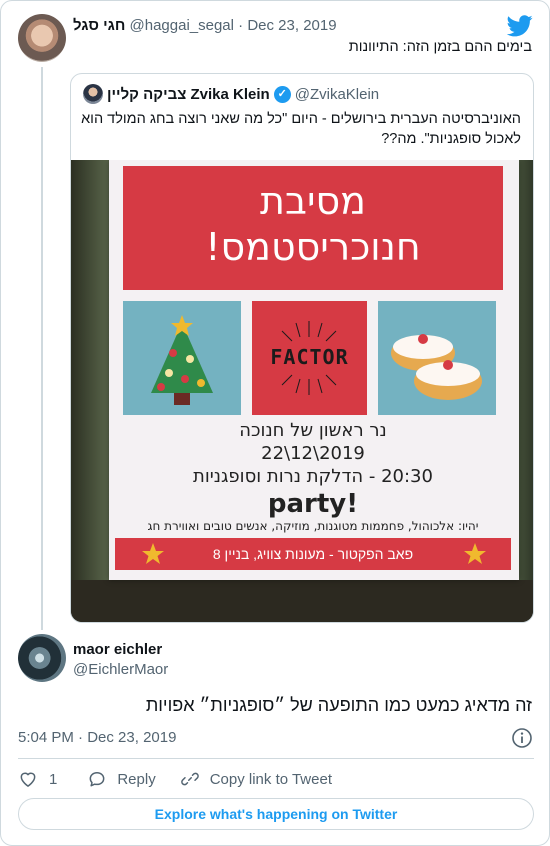 This screenshot has height=846, width=550. I want to click on poster-party: party!, so click(313, 504).